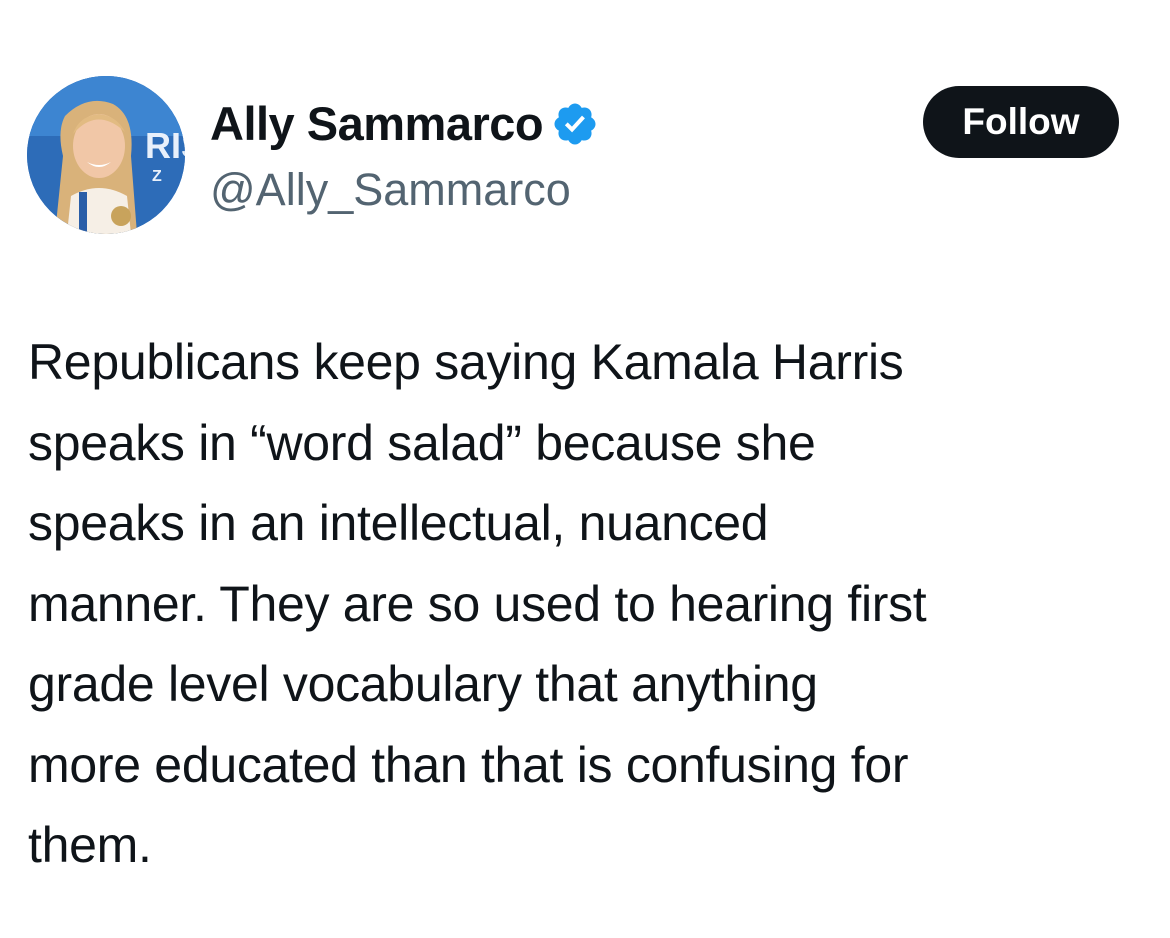  I want to click on tweet-text-line: speaks in “word salad” because she, so click(422, 442).